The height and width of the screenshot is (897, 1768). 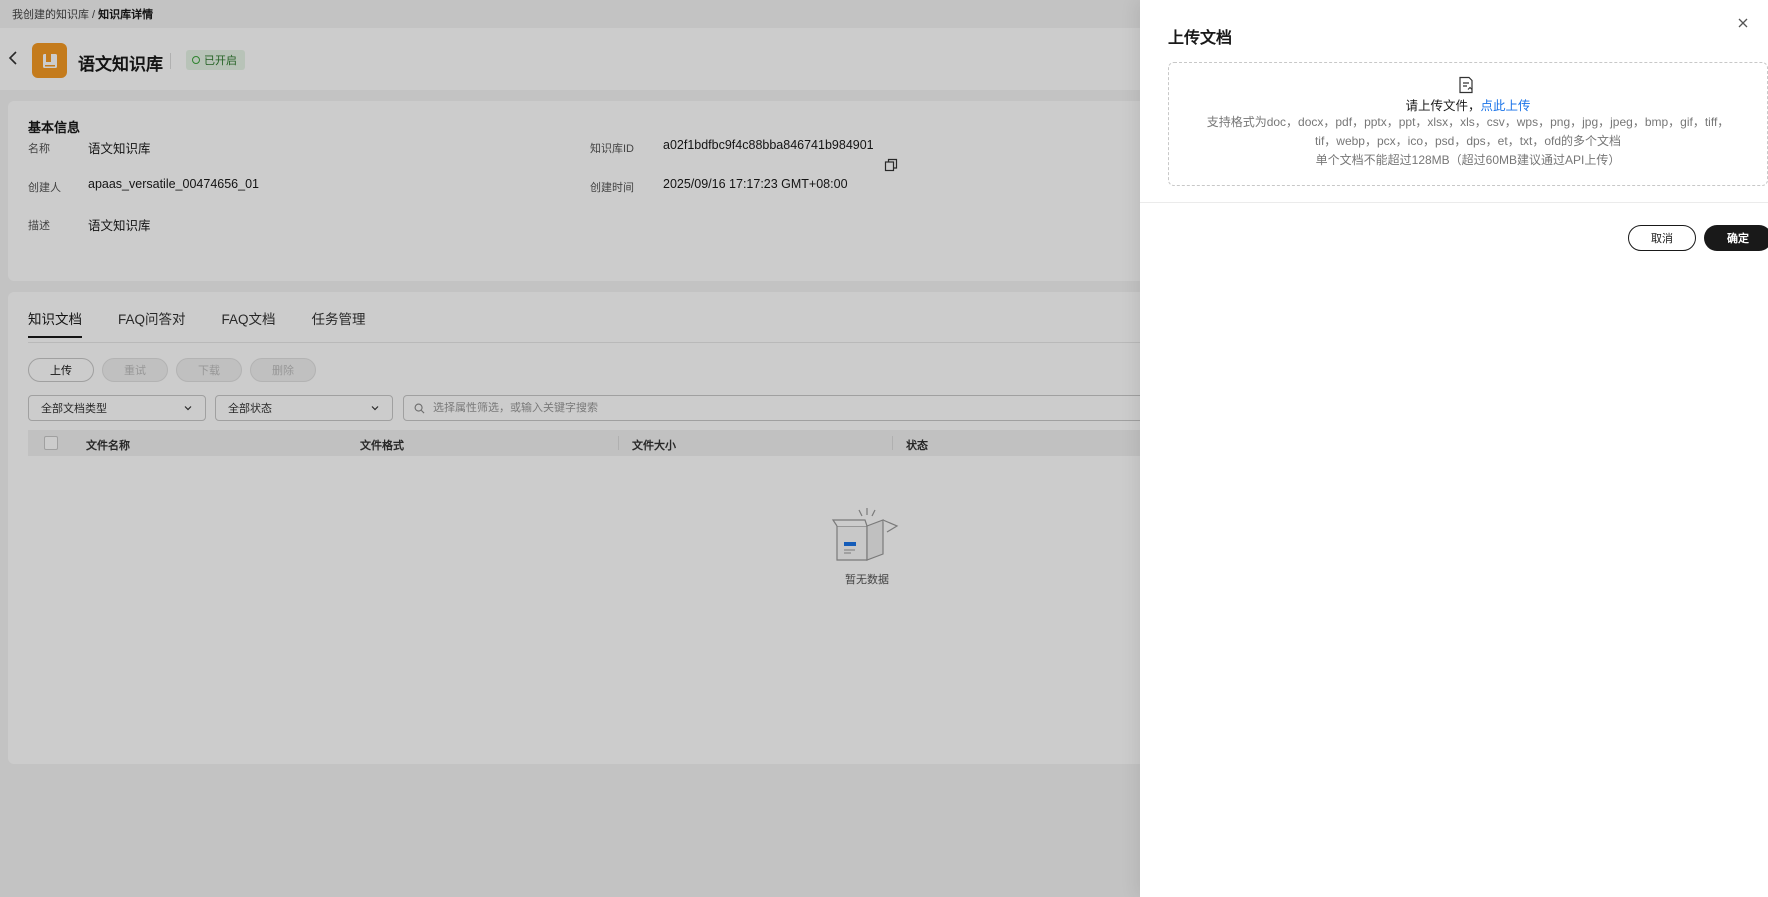 I want to click on drawer-divider, so click(x=1454, y=202).